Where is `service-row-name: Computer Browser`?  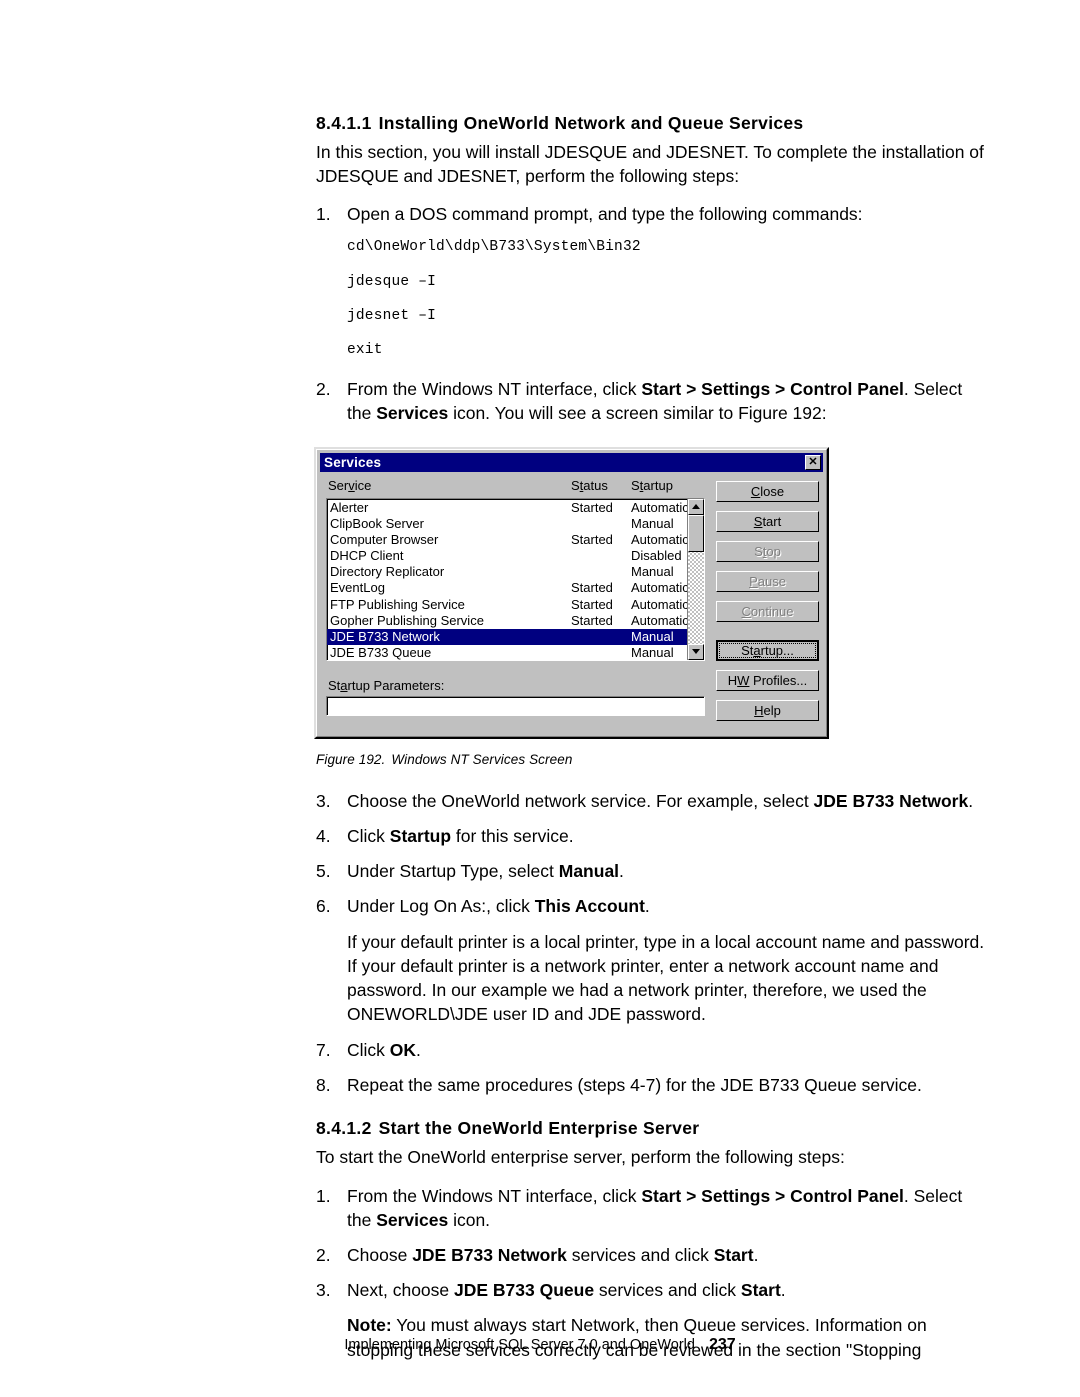
service-row-name: Computer Browser is located at coordinates (384, 540).